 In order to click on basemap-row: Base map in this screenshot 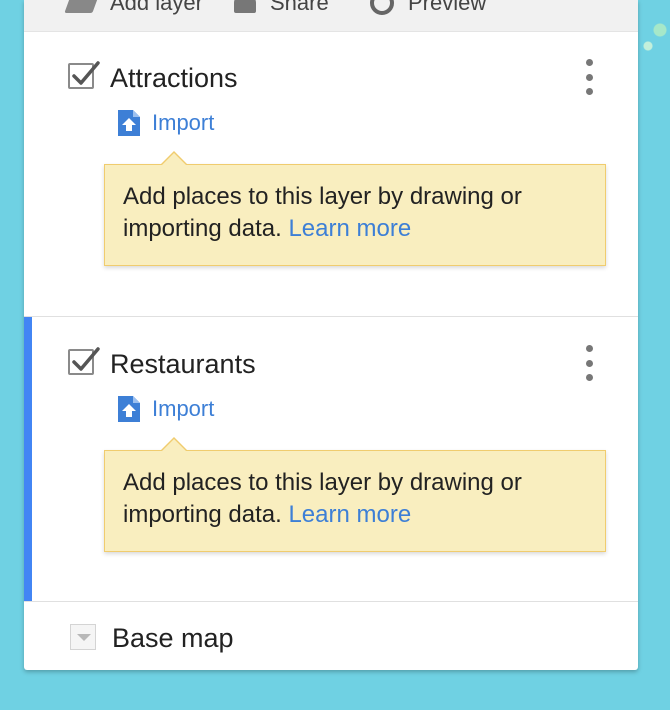, I will do `click(331, 636)`.